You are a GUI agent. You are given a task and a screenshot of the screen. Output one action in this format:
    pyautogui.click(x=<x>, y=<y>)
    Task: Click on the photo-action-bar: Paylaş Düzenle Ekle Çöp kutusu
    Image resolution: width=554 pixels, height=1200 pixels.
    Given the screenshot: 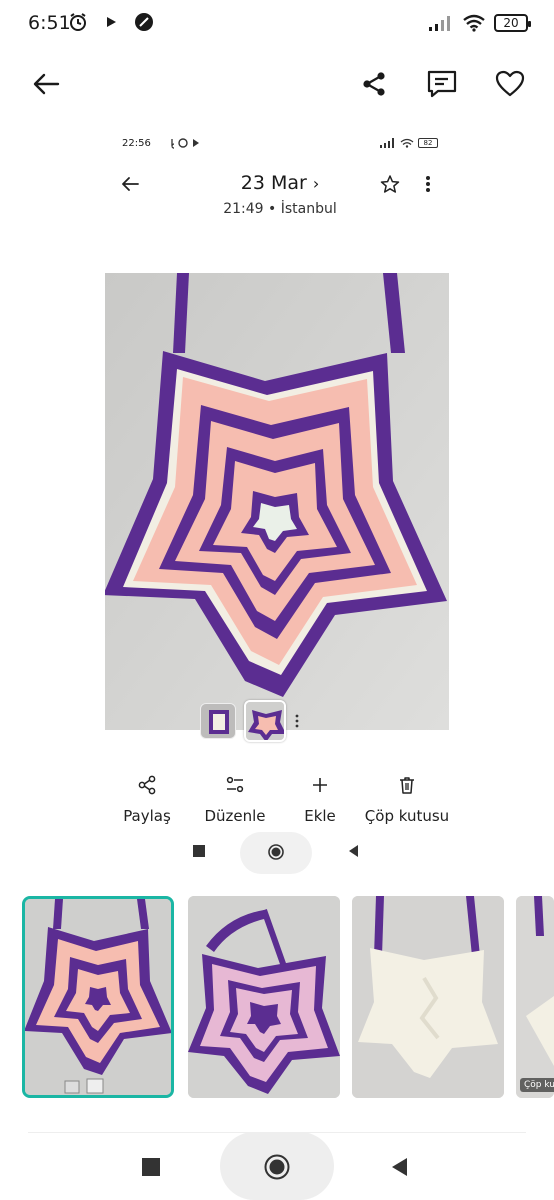 What is the action you would take?
    pyautogui.click(x=280, y=805)
    